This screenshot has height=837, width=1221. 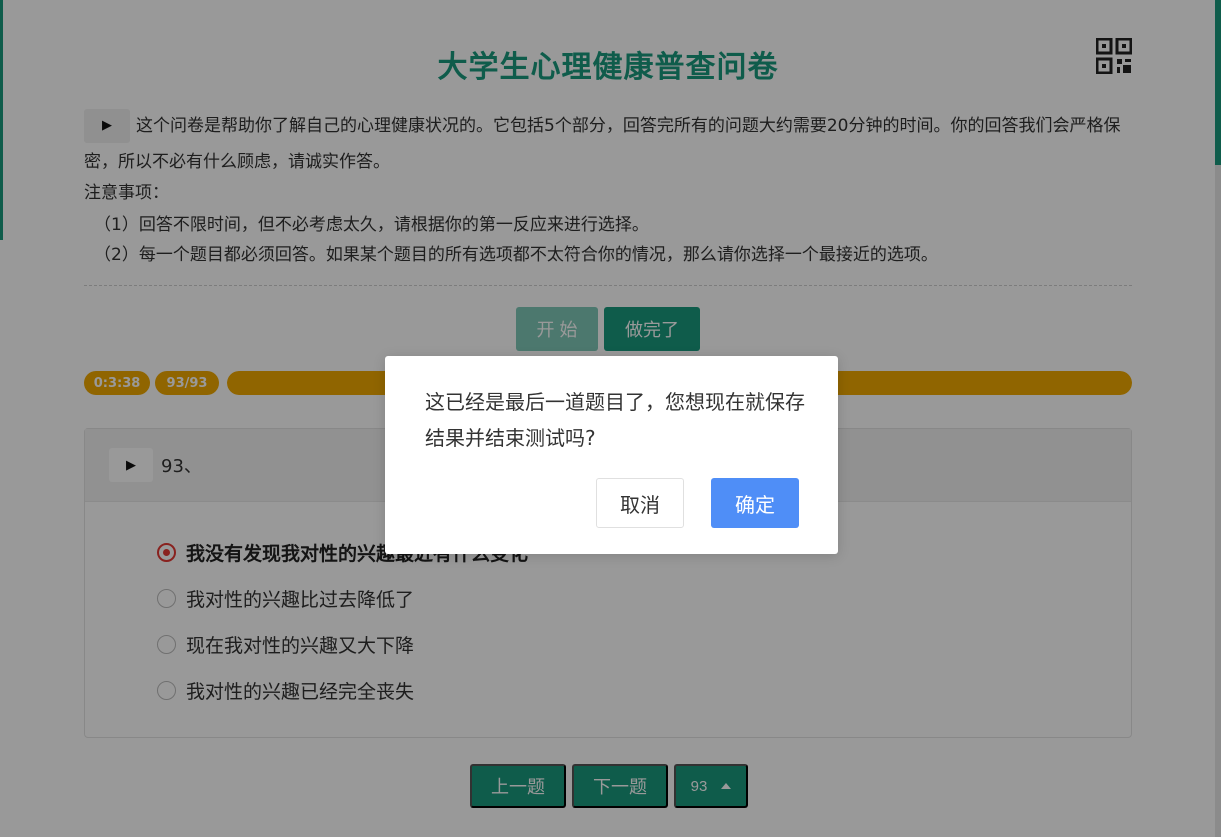 I want to click on cancel-button: 取消, so click(x=640, y=503).